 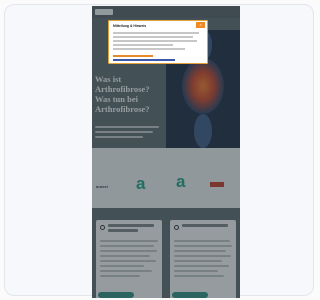 I want to click on consent-modal: Mitteilung & Hinweis ×, so click(x=158, y=42).